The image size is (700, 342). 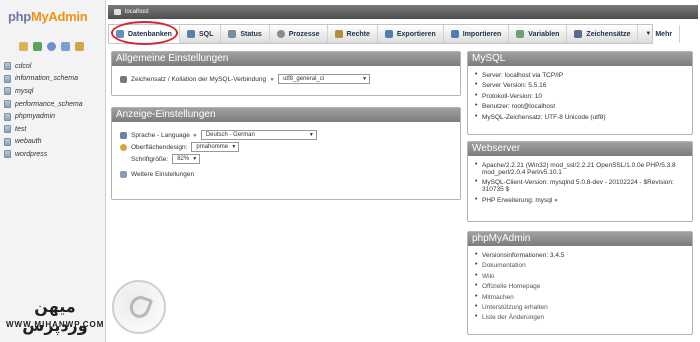 What do you see at coordinates (139, 307) in the screenshot?
I see `watermark-logo-icon` at bounding box center [139, 307].